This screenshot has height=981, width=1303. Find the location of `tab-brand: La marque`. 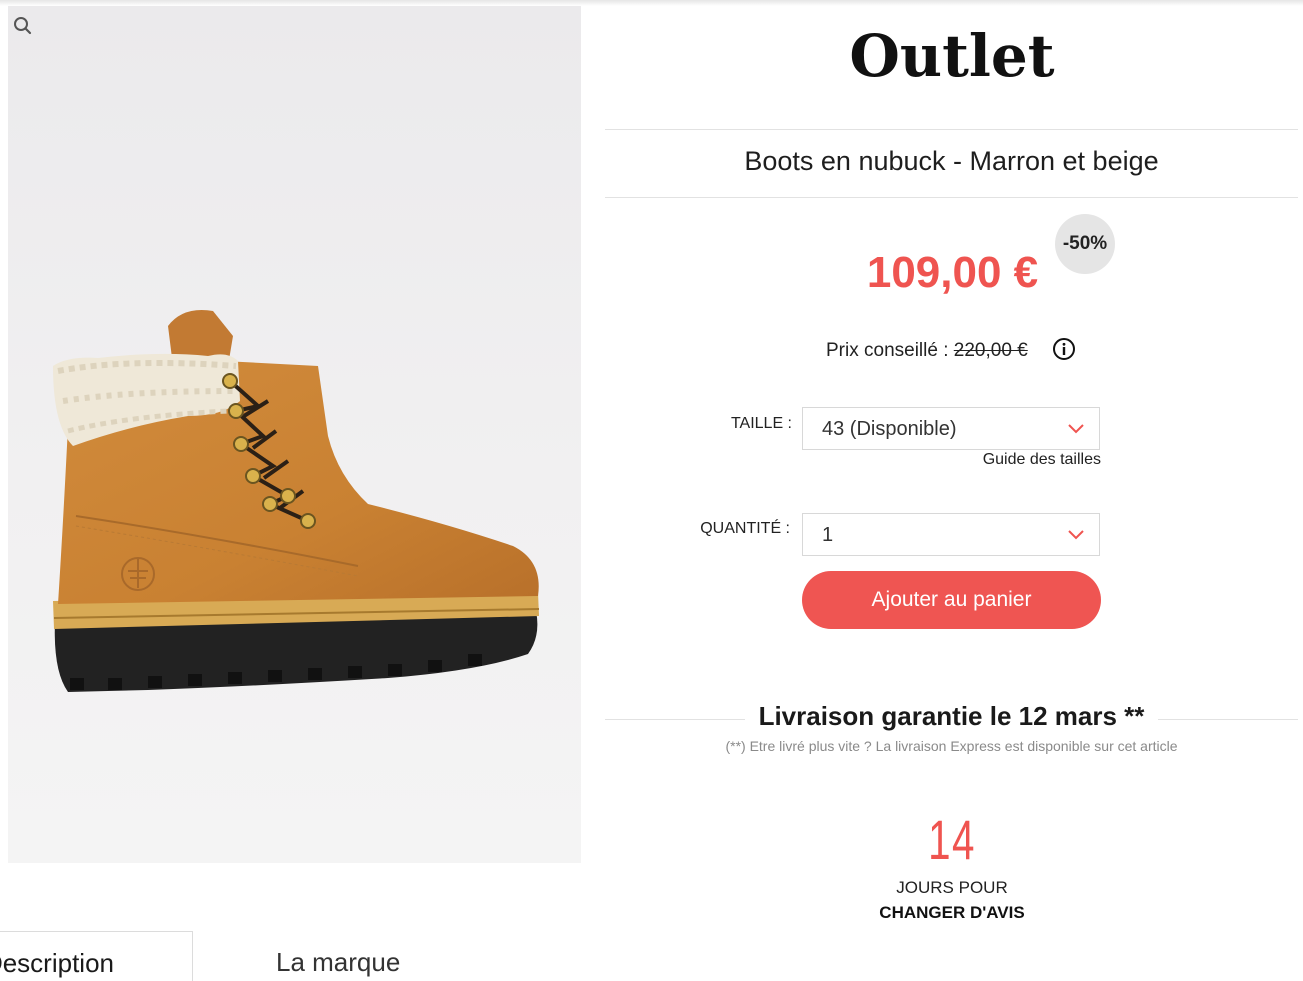

tab-brand: La marque is located at coordinates (338, 962).